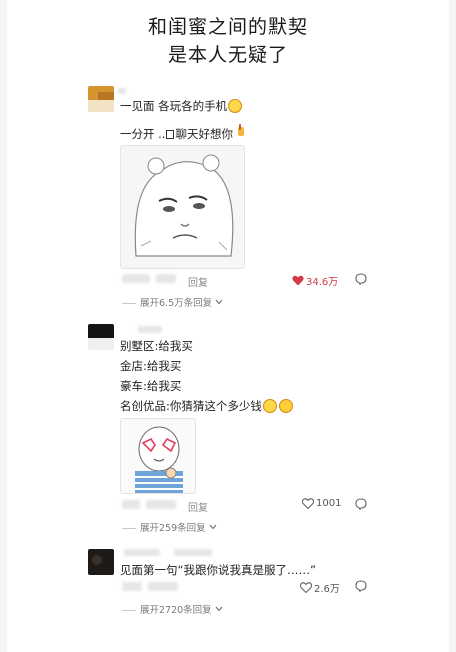 The image size is (456, 652). What do you see at coordinates (285, 406) in the screenshot?
I see `ok-hand-emoji-icon` at bounding box center [285, 406].